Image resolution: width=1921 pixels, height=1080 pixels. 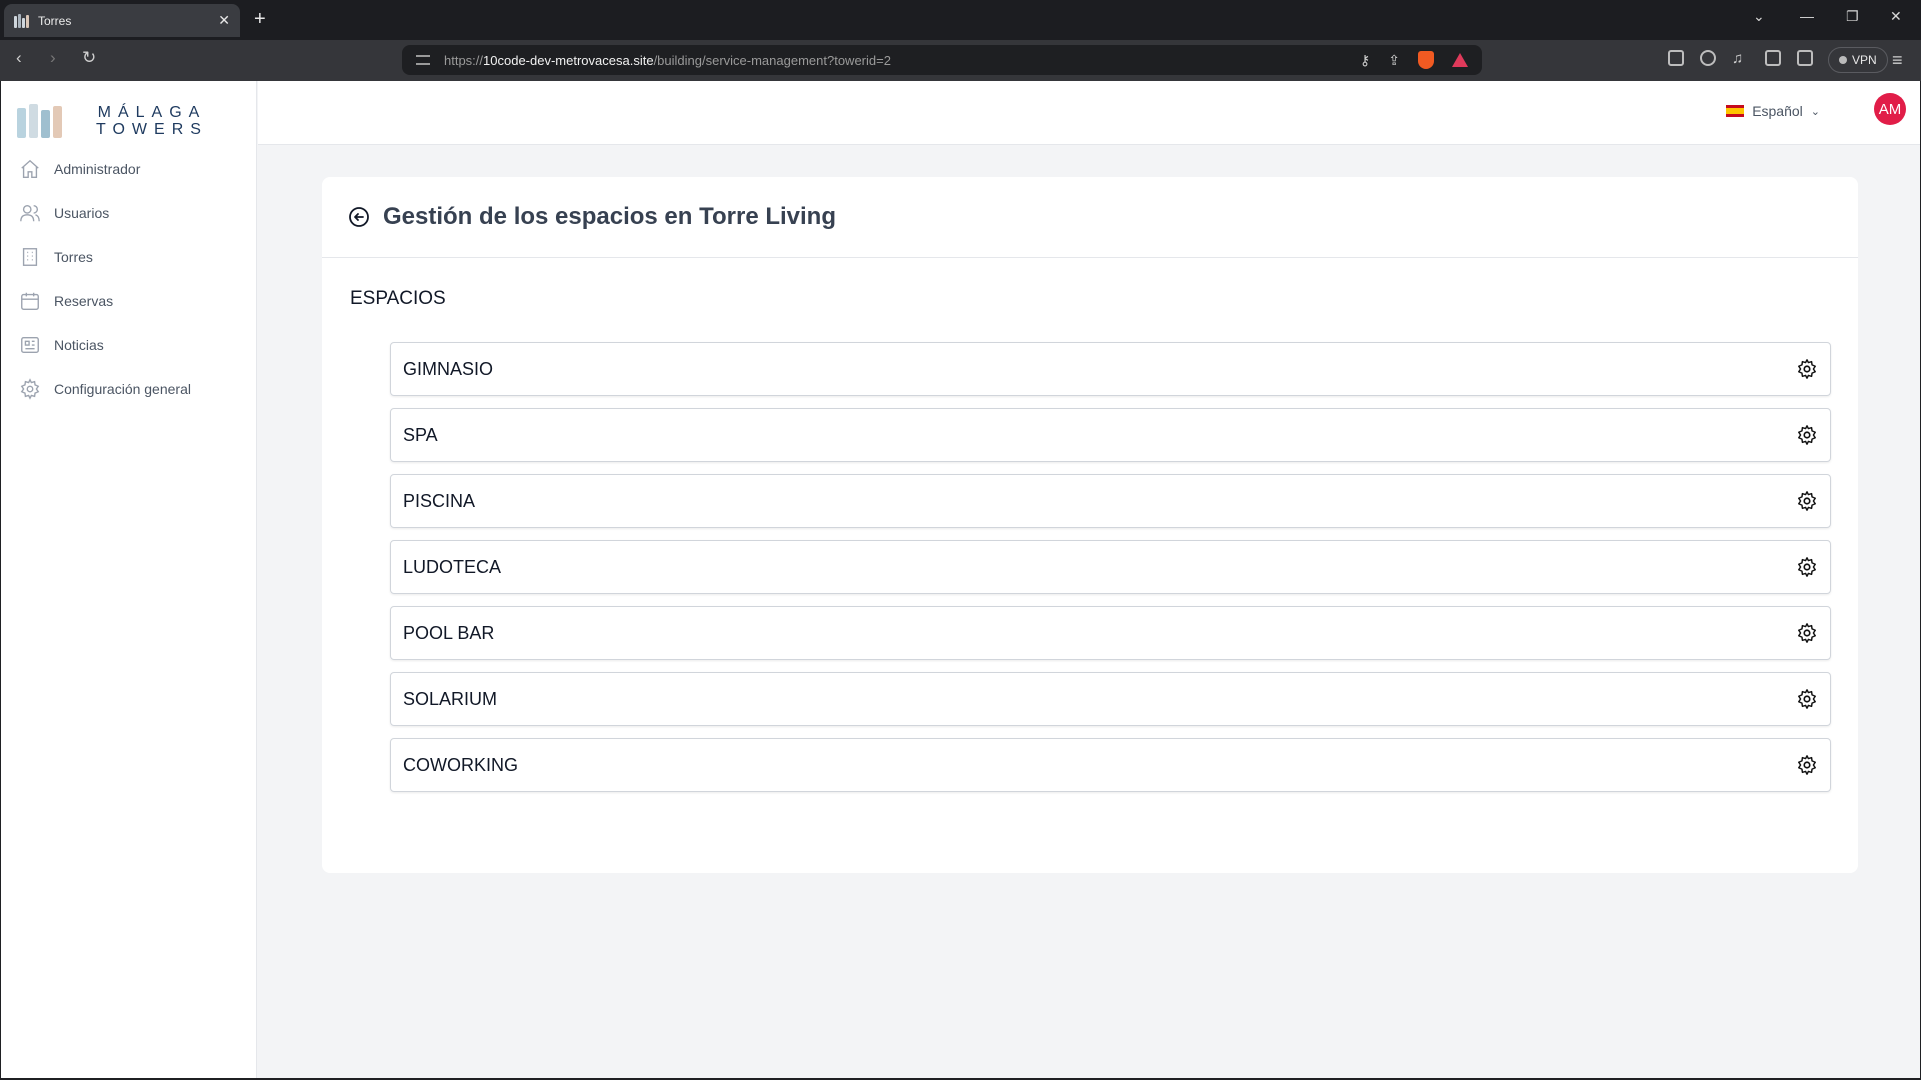 I want to click on space-row-gimnasio: GIMNASIO, so click(x=1110, y=369).